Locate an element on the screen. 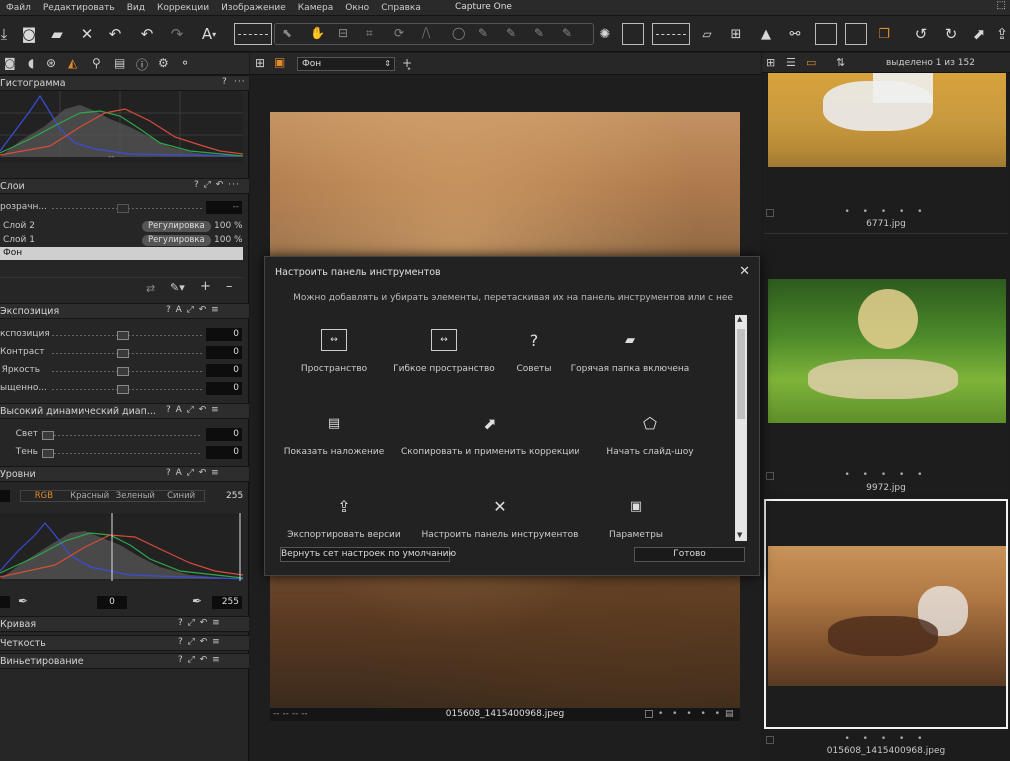 The height and width of the screenshot is (761, 1010). warning-icon: ▲ is located at coordinates (766, 34).